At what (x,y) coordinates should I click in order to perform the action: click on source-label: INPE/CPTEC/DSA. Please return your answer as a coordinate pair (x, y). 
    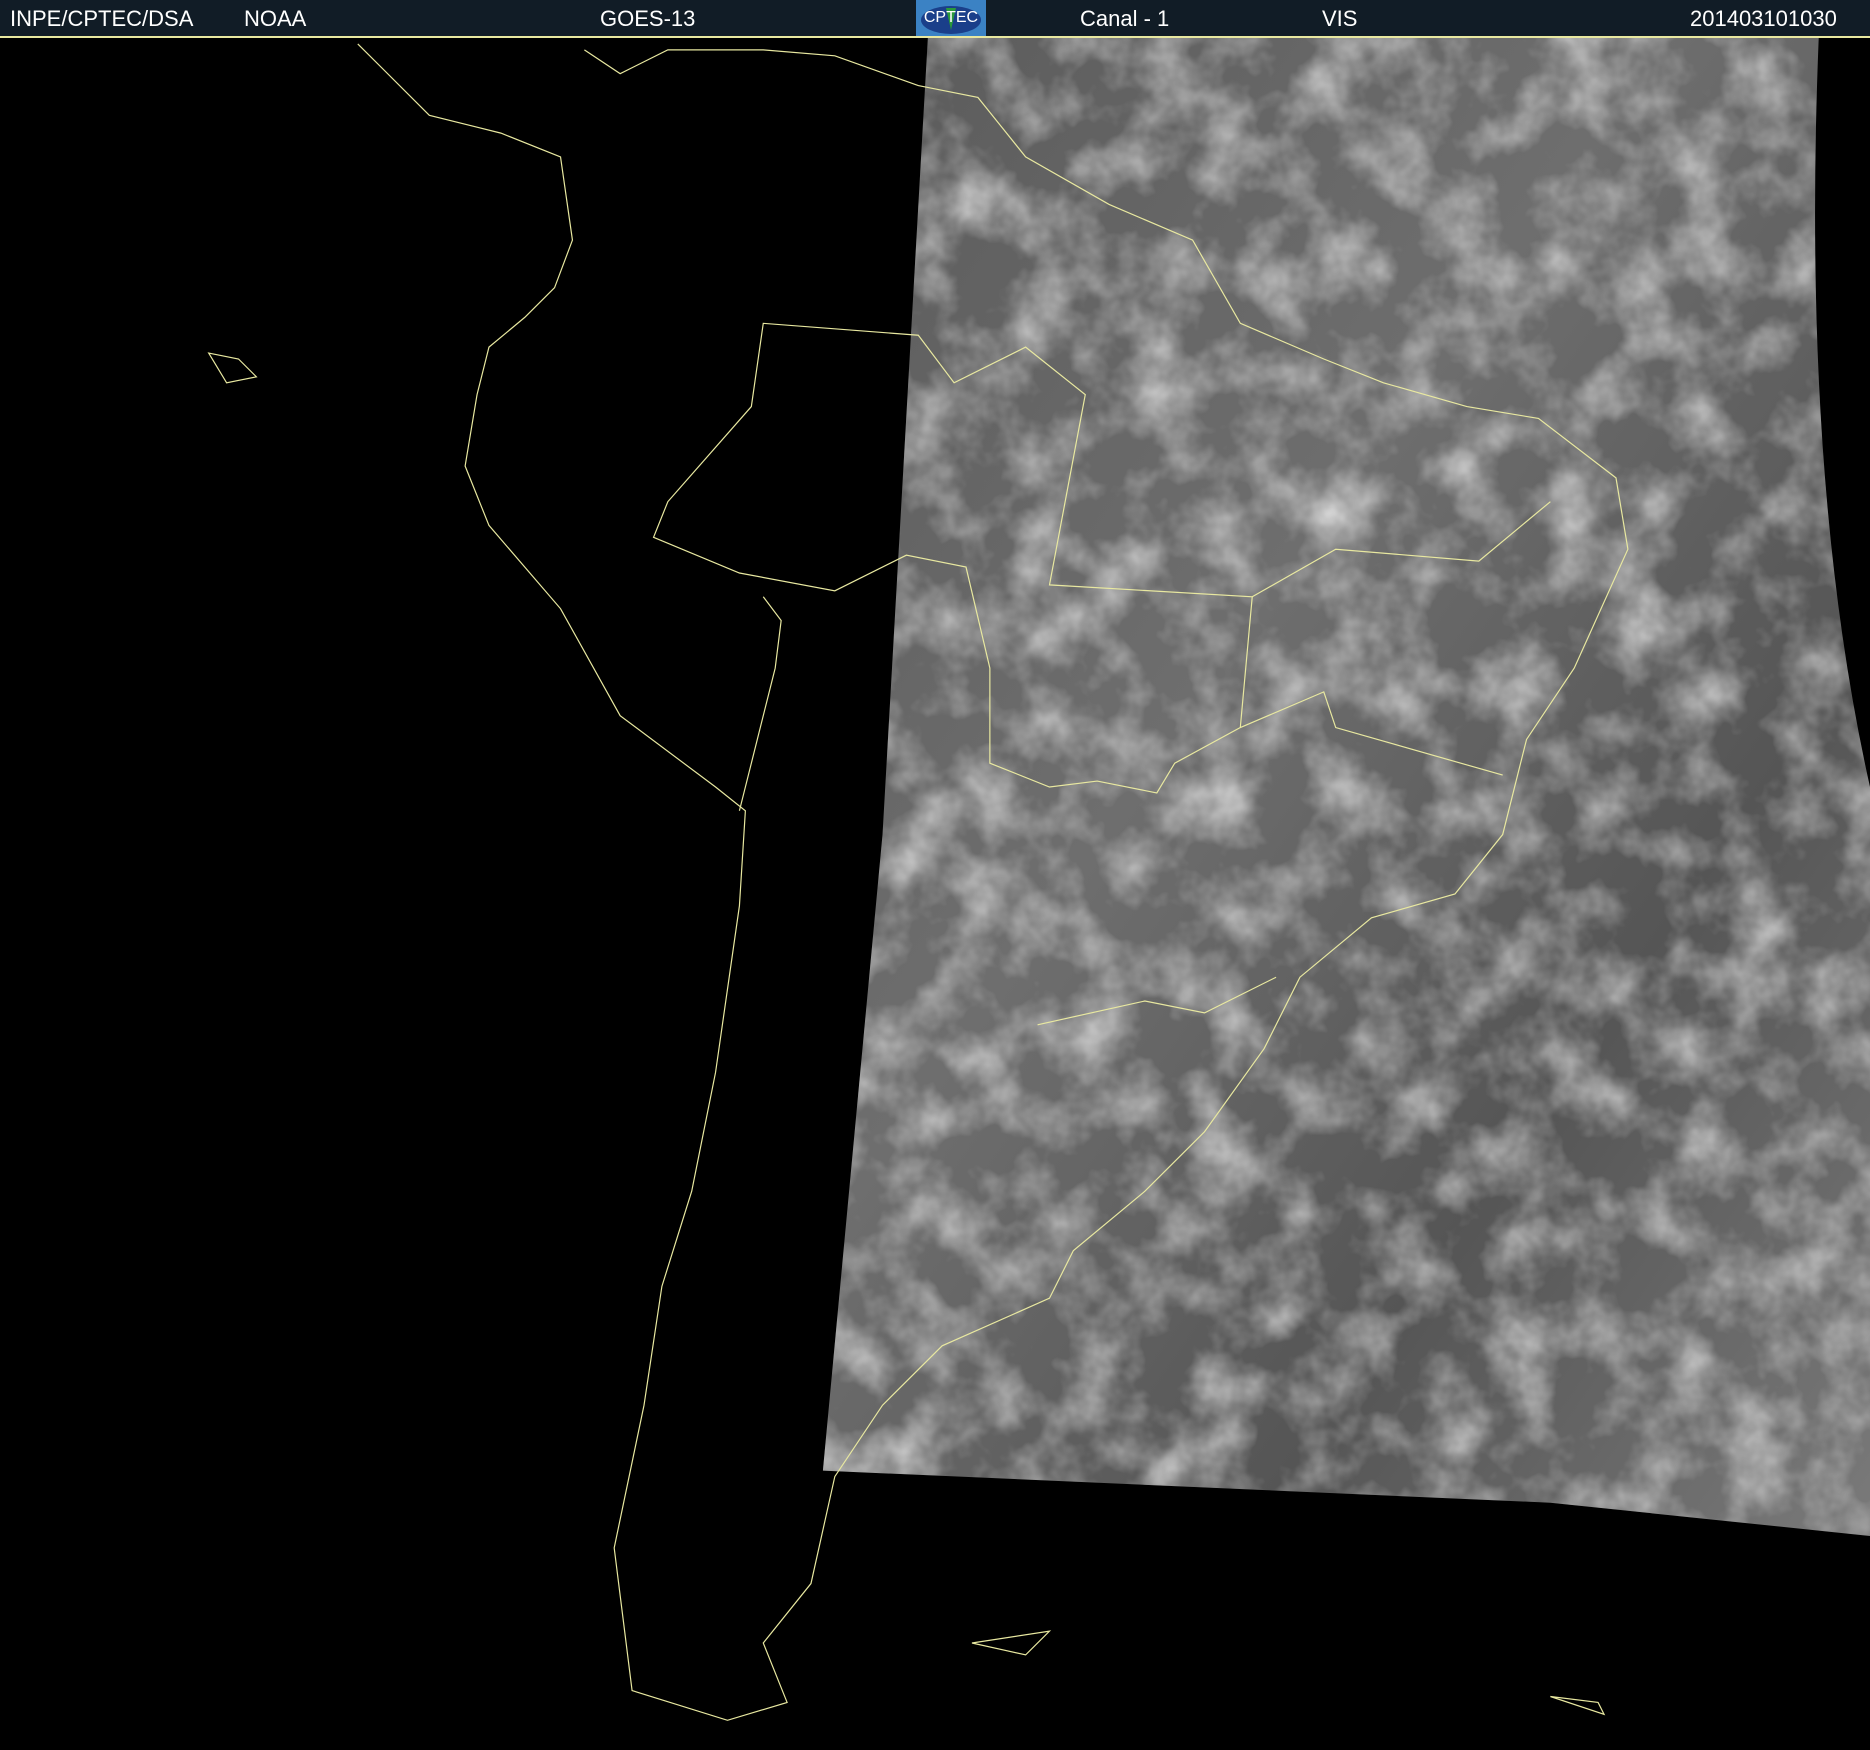
    Looking at the image, I should click on (102, 18).